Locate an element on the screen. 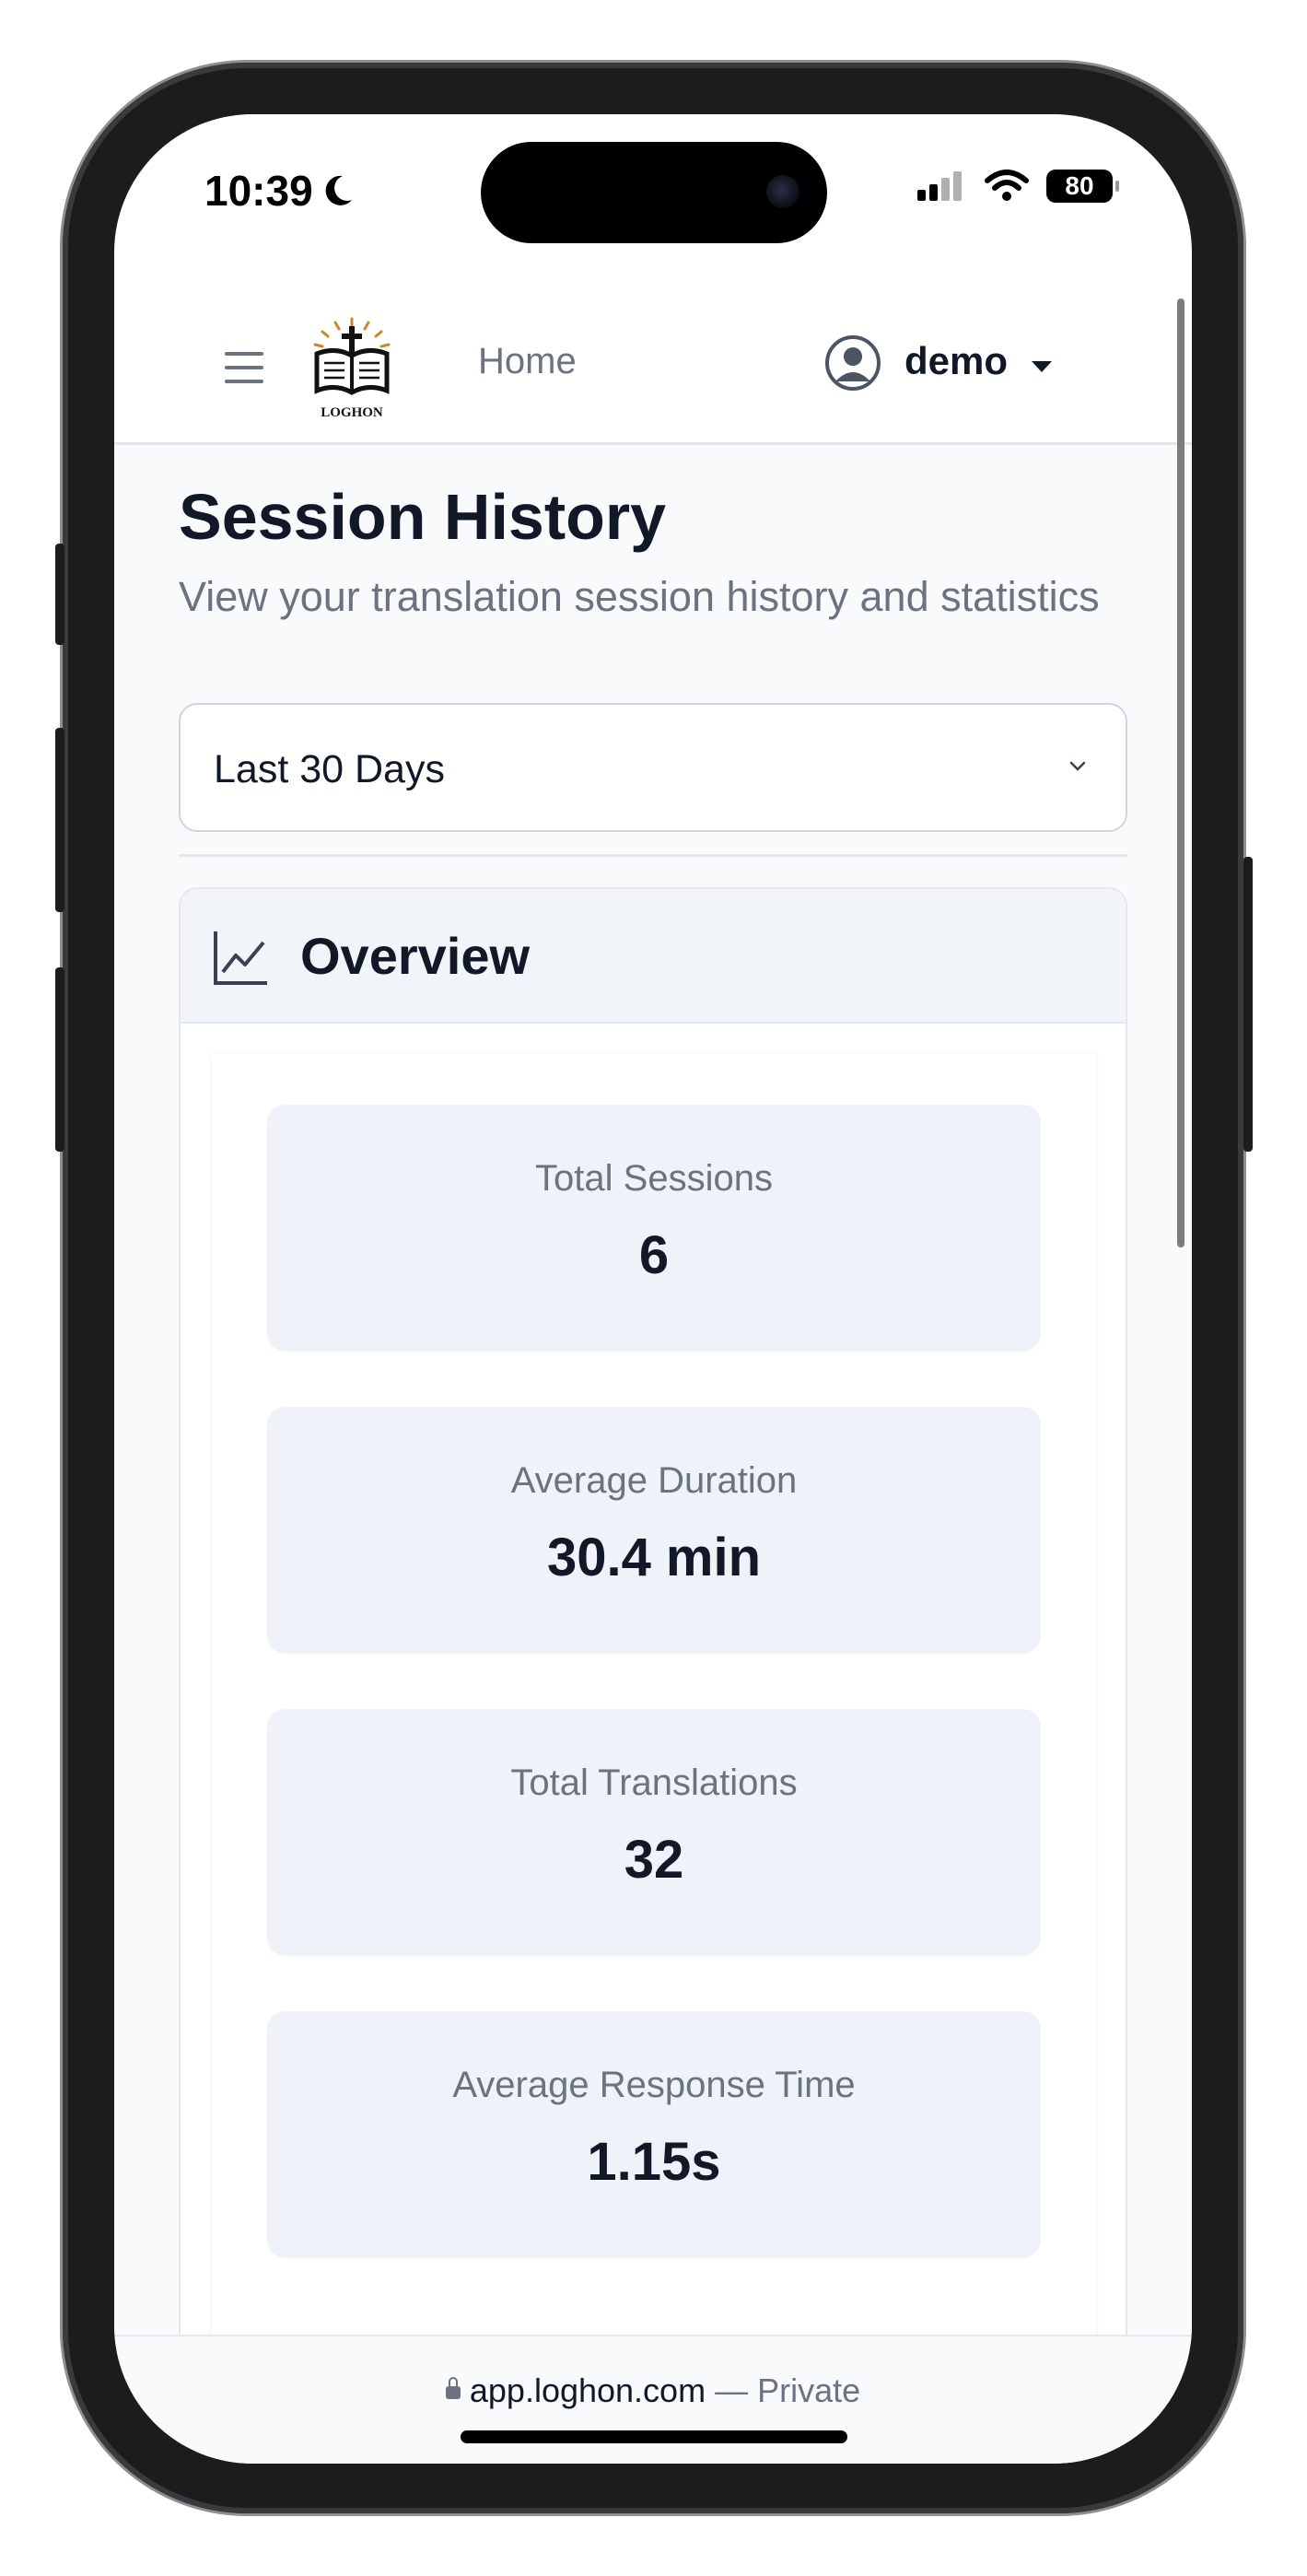  volume-down-button is located at coordinates (59, 1059).